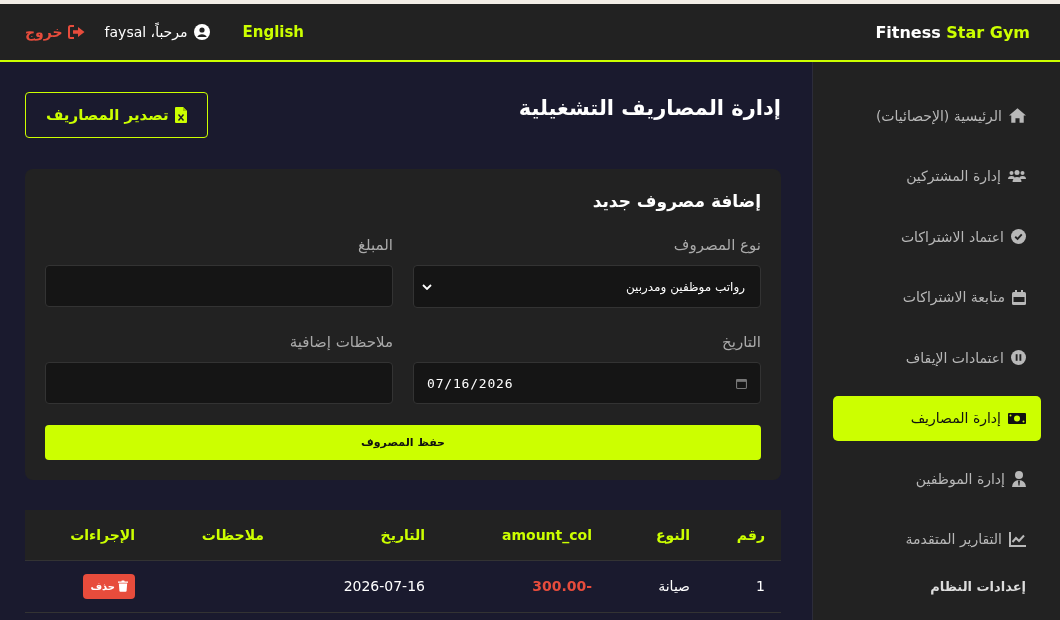 The width and height of the screenshot is (1060, 620). I want to click on language-link: English, so click(273, 32).